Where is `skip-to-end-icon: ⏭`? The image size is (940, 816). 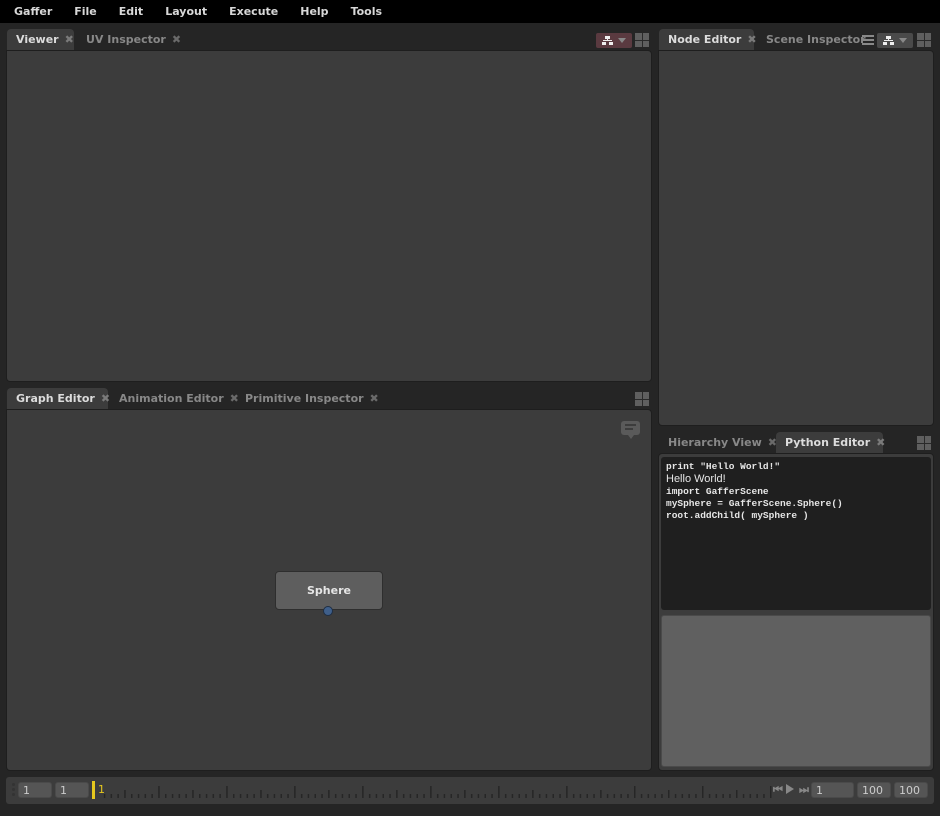
skip-to-end-icon: ⏭ is located at coordinates (804, 790).